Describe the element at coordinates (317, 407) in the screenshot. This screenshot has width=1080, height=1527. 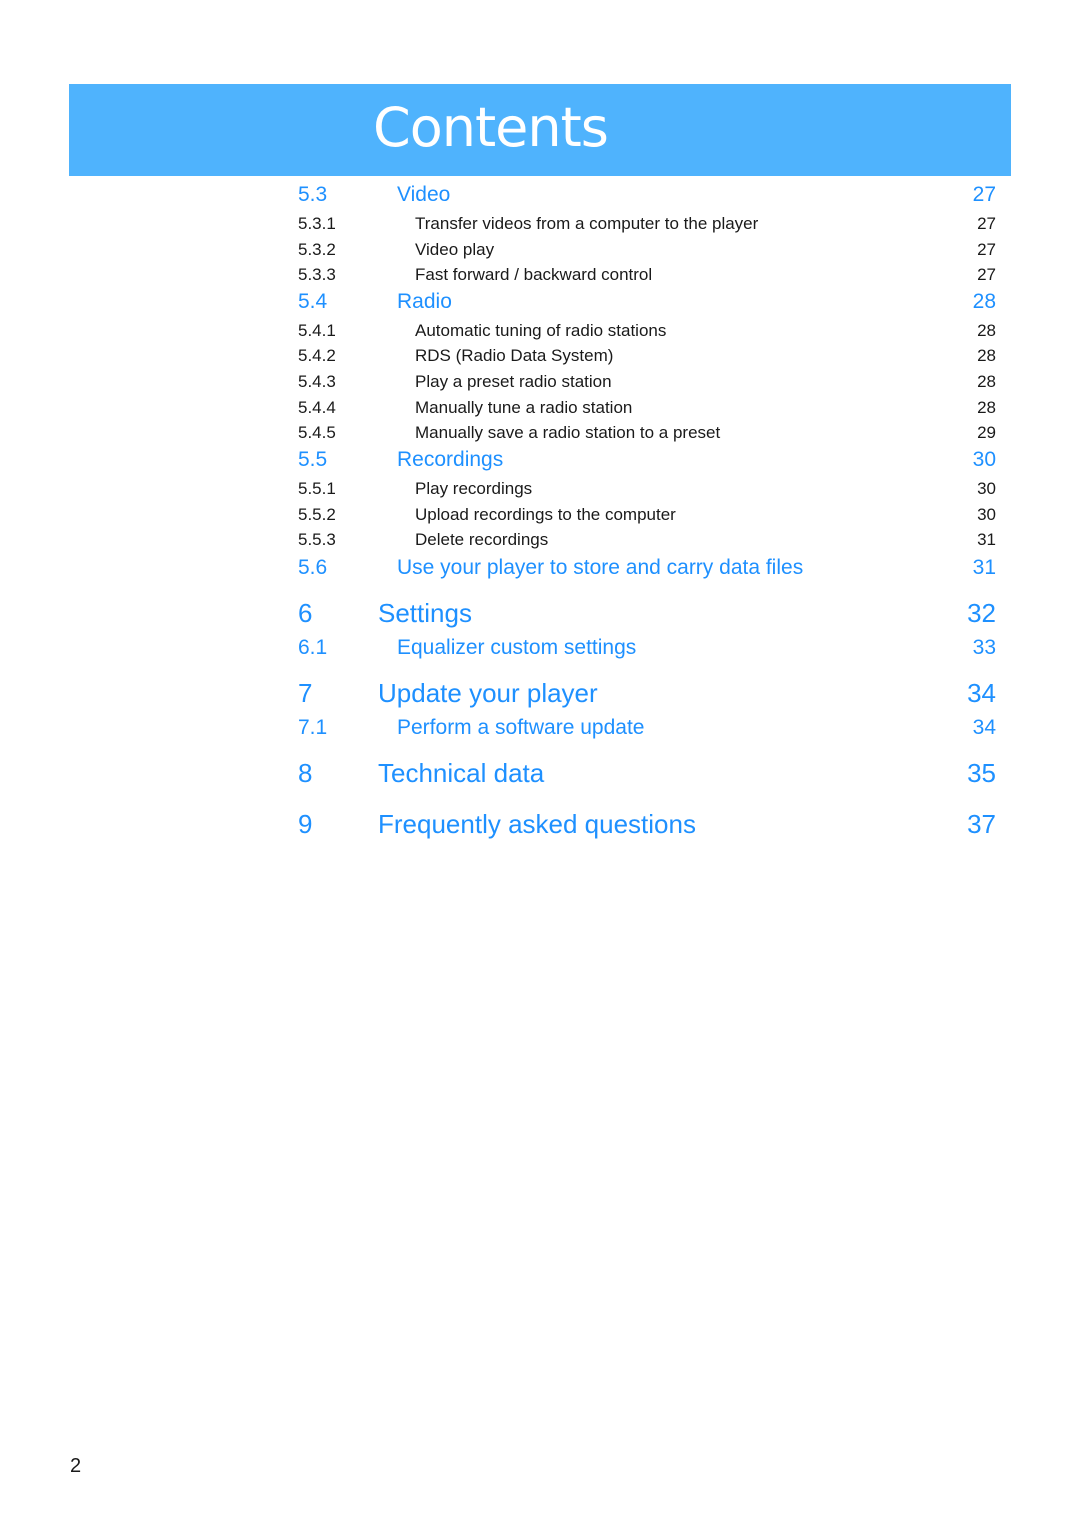
I see `toc-entry-number: 5.4.4` at that location.